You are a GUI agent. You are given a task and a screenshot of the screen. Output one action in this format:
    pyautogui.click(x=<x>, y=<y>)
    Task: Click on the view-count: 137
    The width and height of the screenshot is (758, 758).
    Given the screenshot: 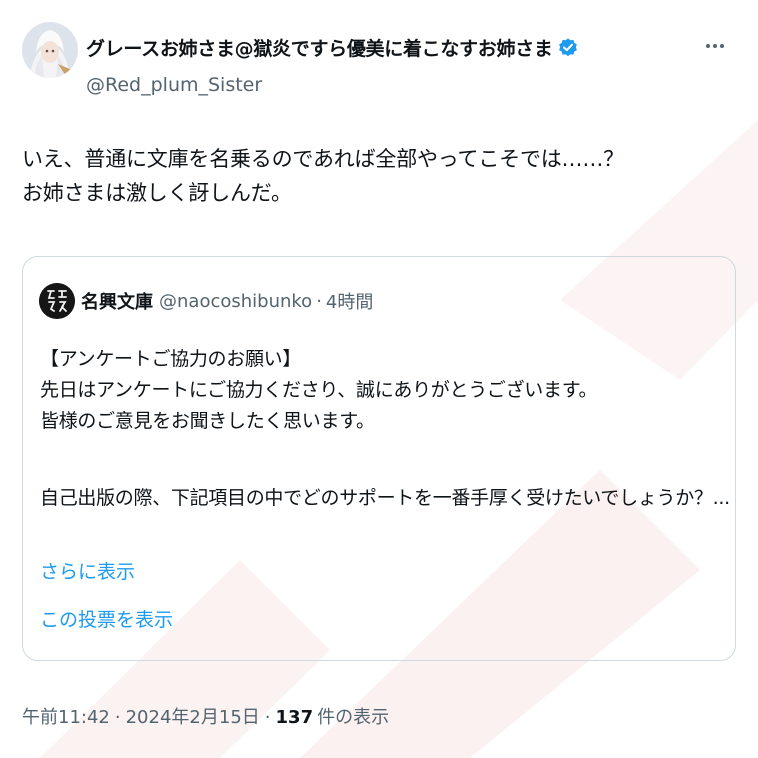 What is the action you would take?
    pyautogui.click(x=294, y=717)
    